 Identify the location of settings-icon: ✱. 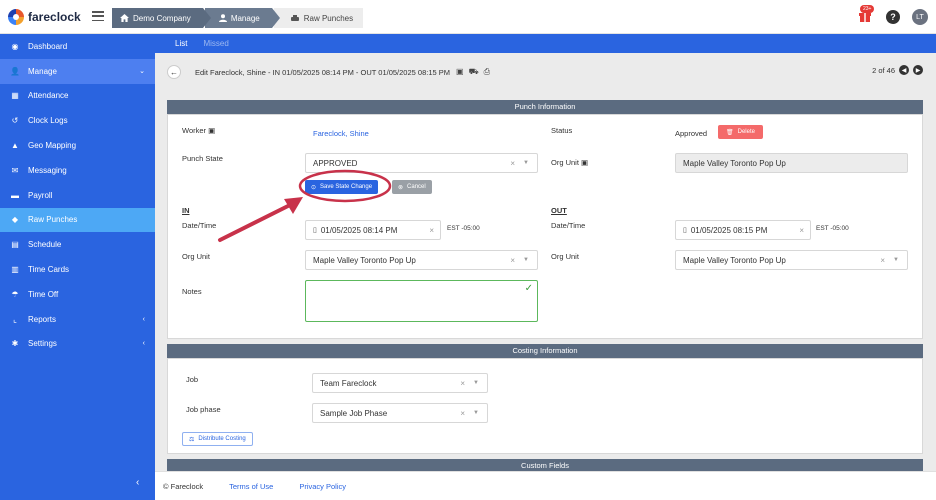
(15, 344).